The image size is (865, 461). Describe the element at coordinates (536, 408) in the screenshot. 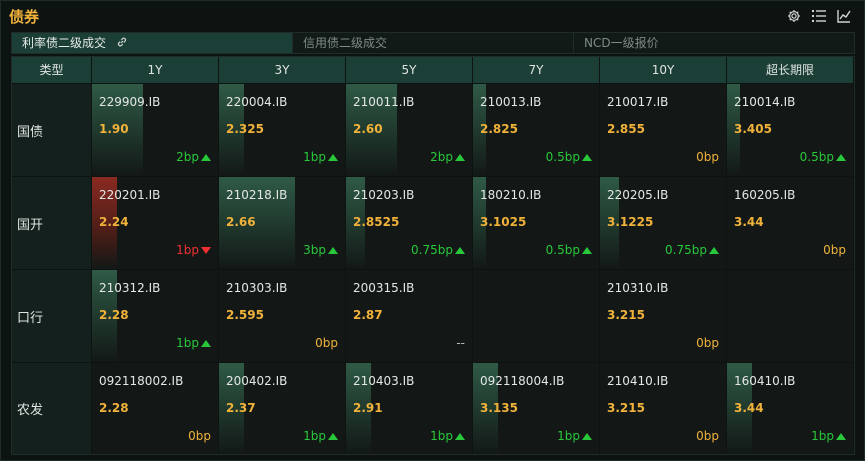

I see `bond-cell: 092118004.IB 3.135 1bp` at that location.